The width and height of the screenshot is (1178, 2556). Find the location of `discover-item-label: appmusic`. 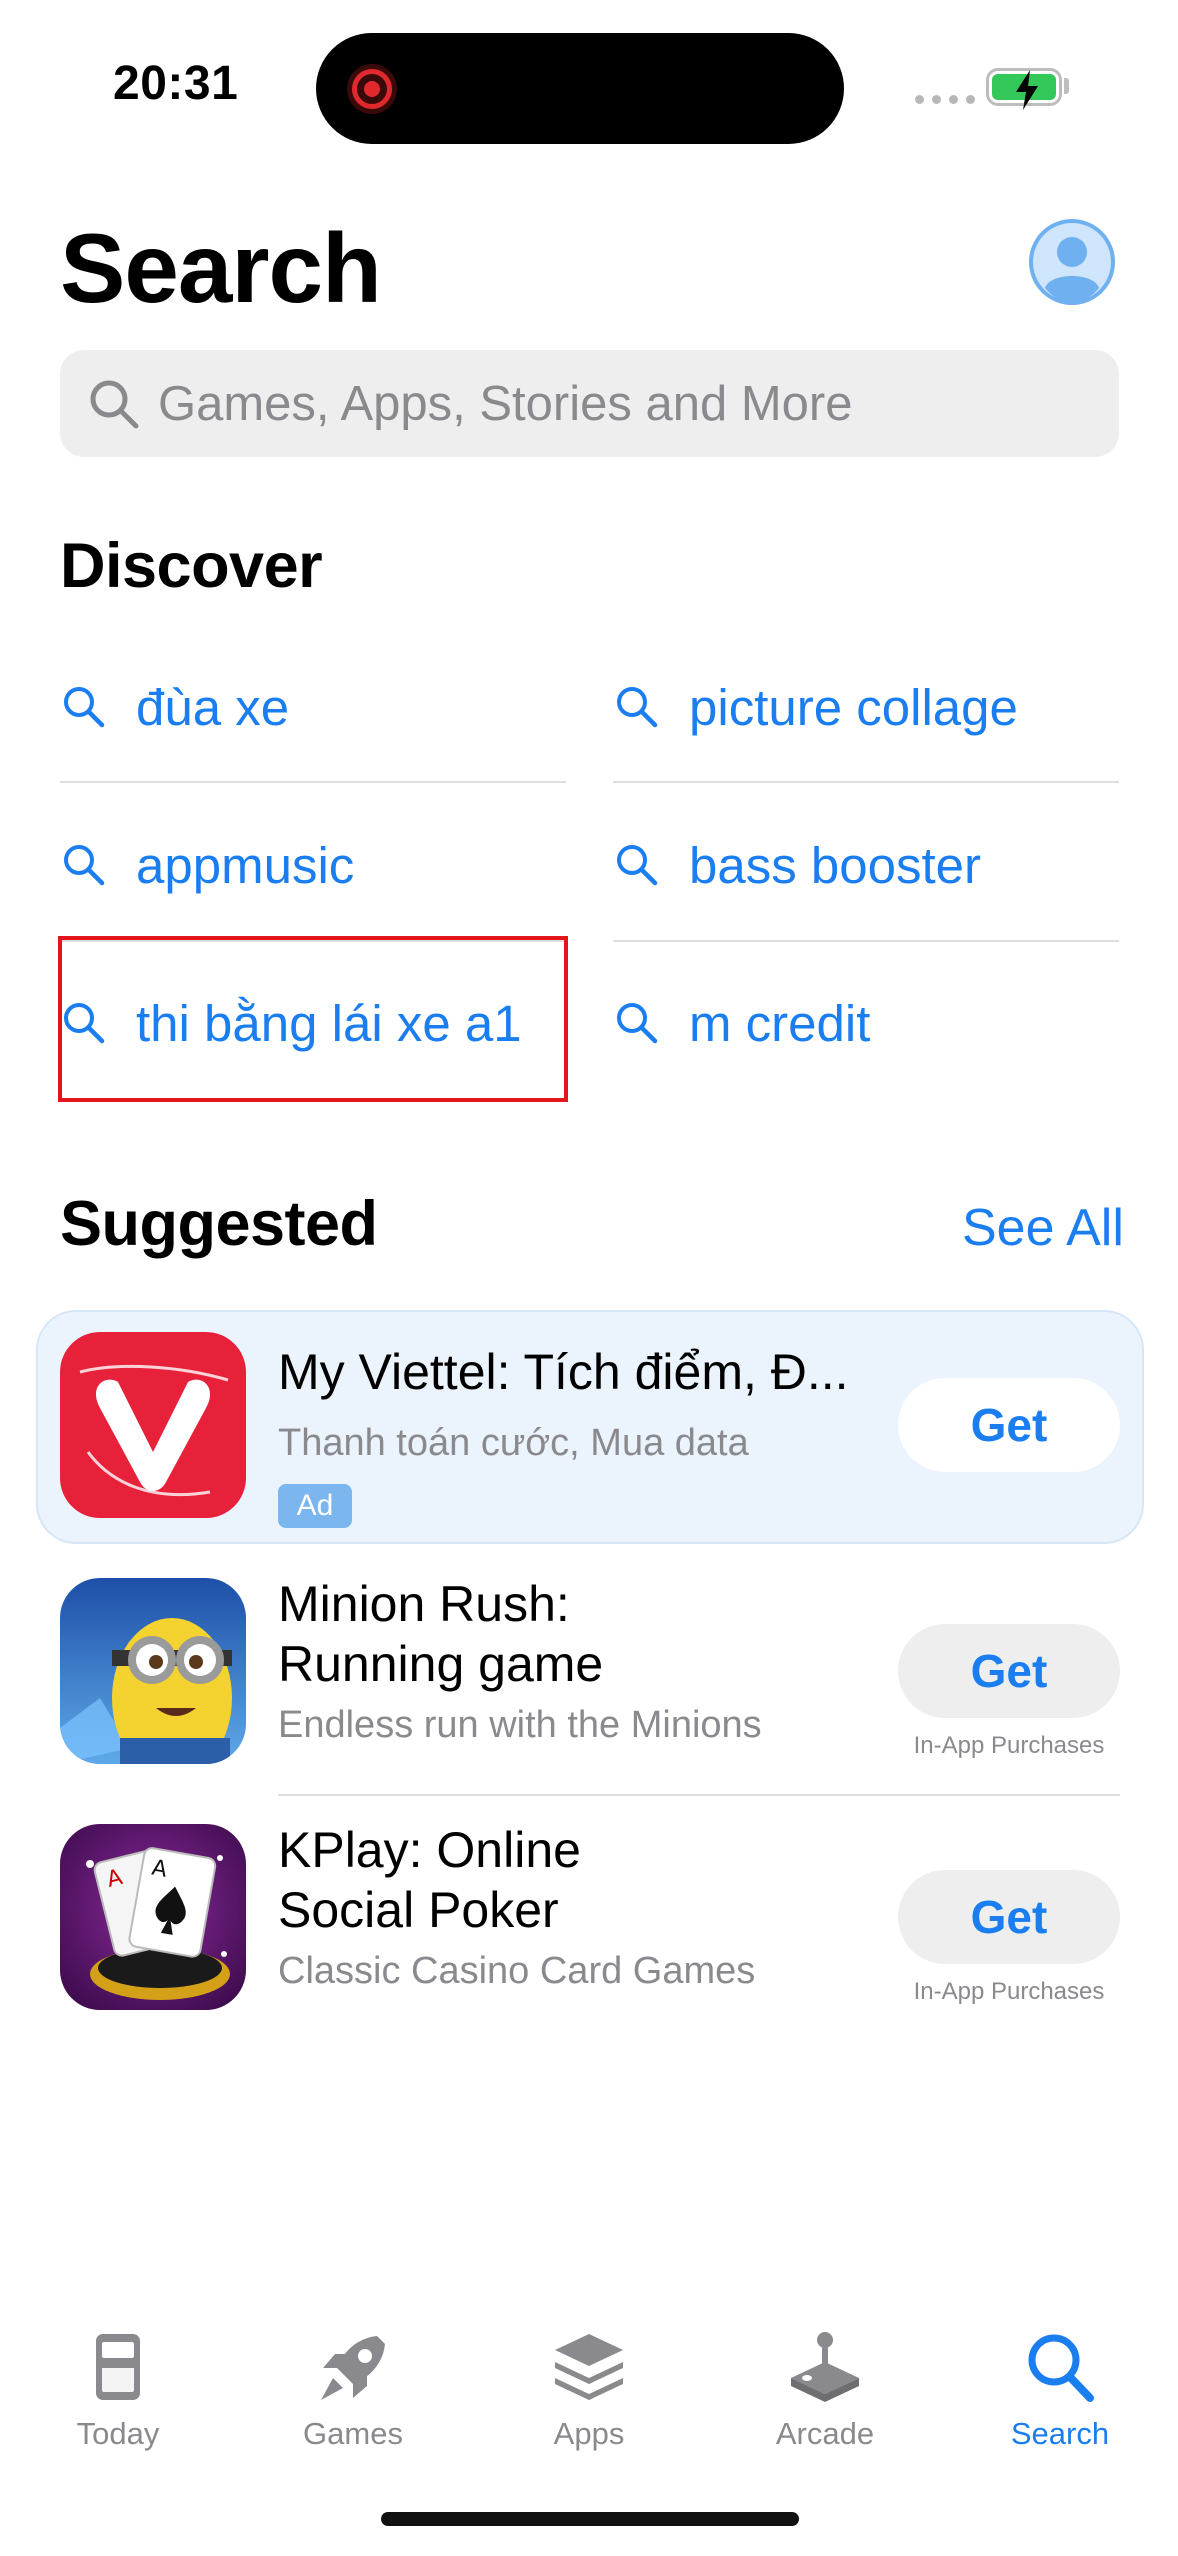

discover-item-label: appmusic is located at coordinates (245, 865).